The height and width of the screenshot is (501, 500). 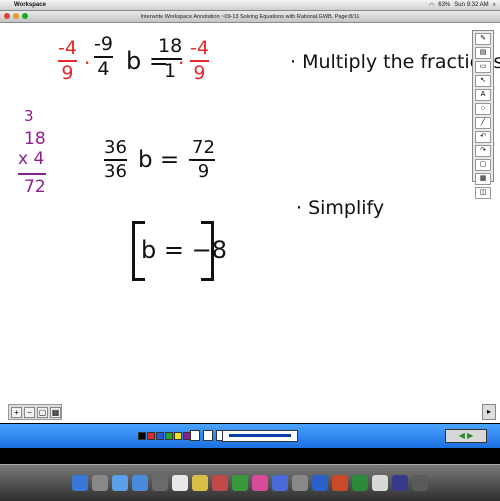 I want to click on line-style-buttons, so click(x=208, y=435).